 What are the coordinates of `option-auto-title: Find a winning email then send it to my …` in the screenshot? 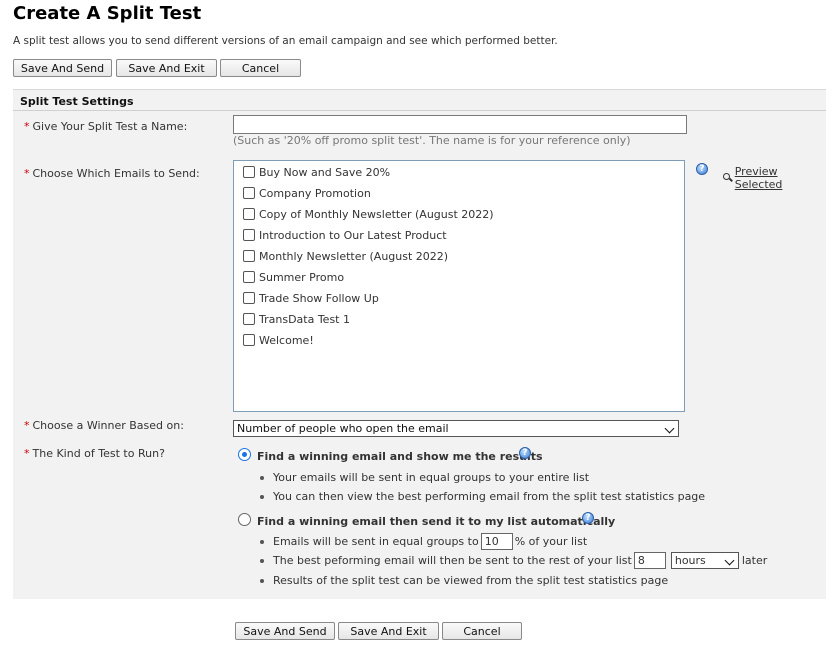 It's located at (436, 521).